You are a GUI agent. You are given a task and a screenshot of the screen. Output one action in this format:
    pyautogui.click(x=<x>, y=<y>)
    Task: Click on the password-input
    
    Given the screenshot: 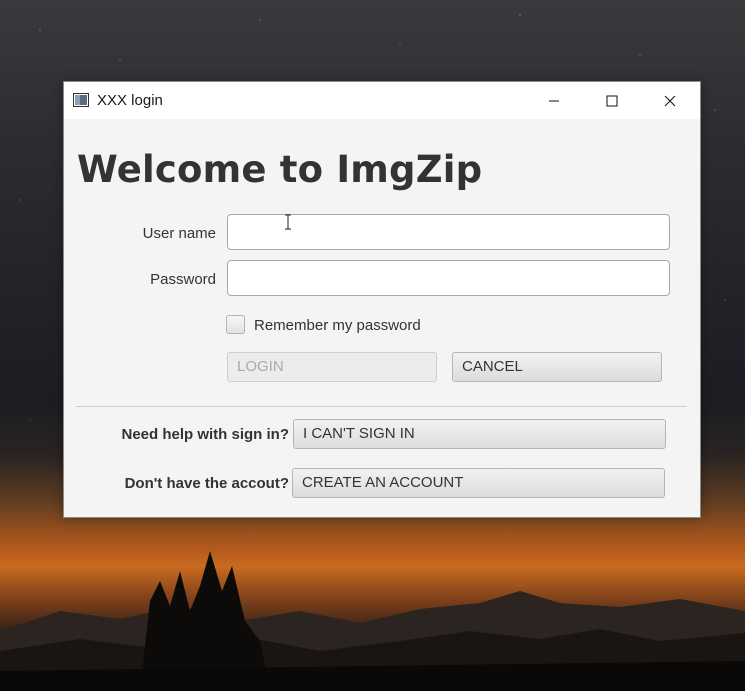 What is the action you would take?
    pyautogui.click(x=448, y=278)
    